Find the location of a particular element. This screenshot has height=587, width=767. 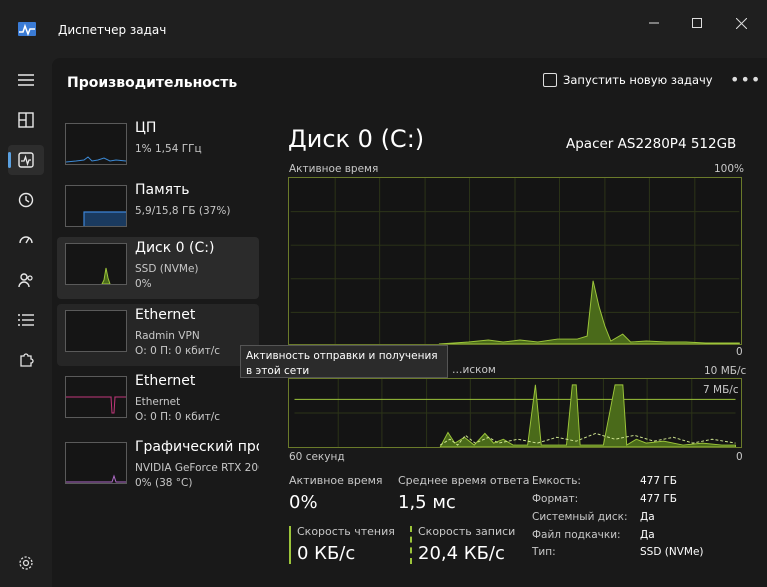

device-detail: 1% 1,54 ГГц is located at coordinates (168, 149).